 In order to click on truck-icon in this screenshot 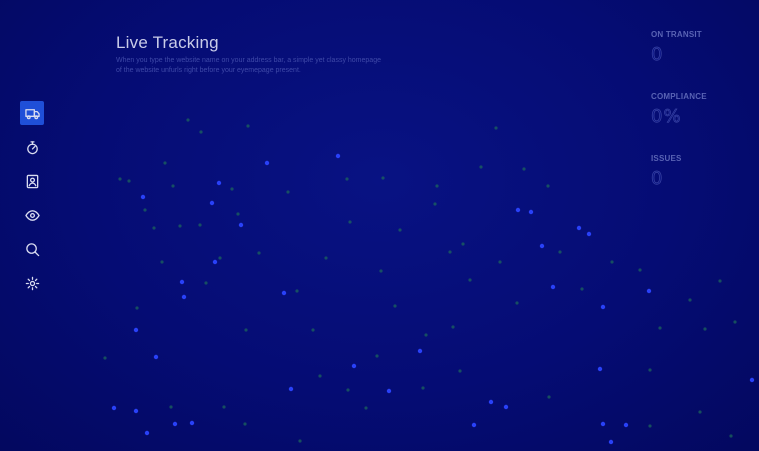, I will do `click(32, 113)`.